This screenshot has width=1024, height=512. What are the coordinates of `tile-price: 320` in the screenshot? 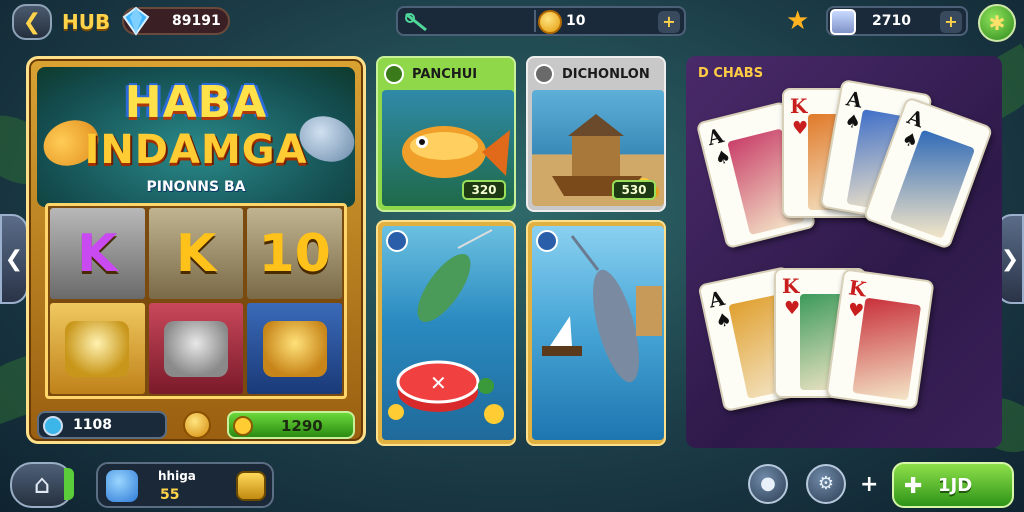 It's located at (484, 190).